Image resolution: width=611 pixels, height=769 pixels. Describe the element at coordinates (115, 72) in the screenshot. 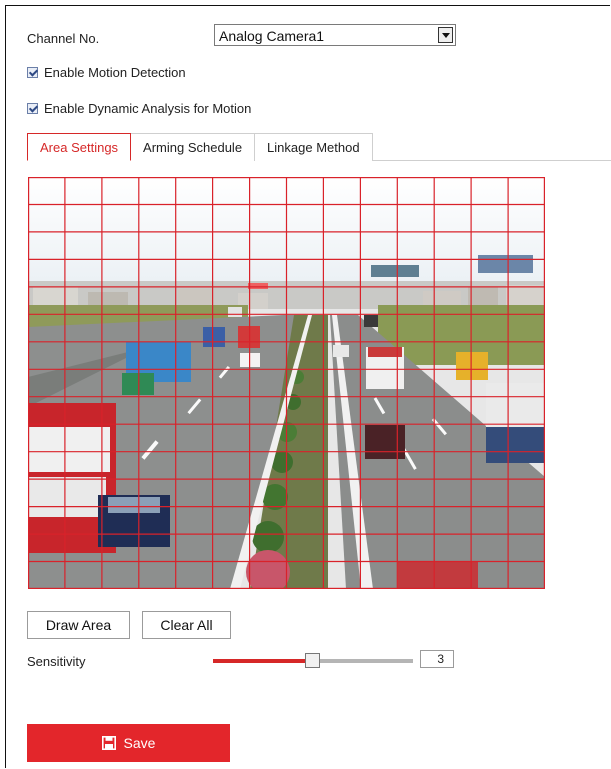

I see `enable-motion-label: Enable Motion Detection` at that location.